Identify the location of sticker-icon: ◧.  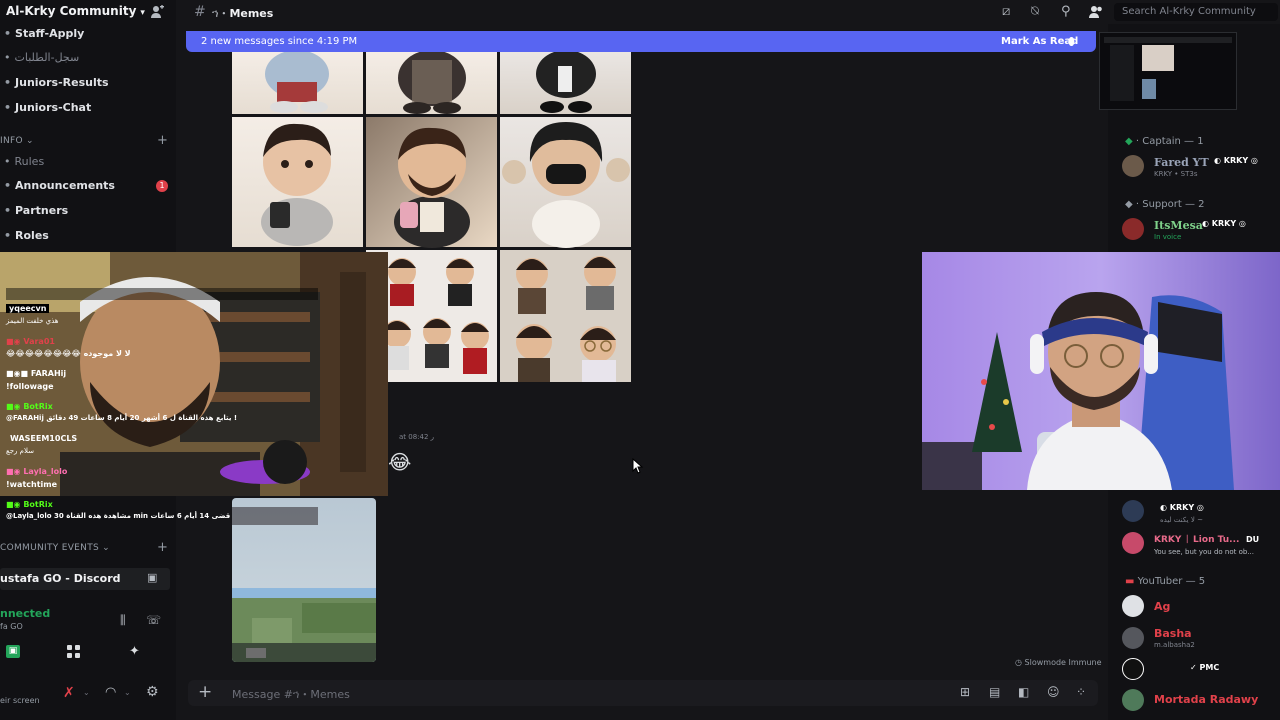
(1023, 692).